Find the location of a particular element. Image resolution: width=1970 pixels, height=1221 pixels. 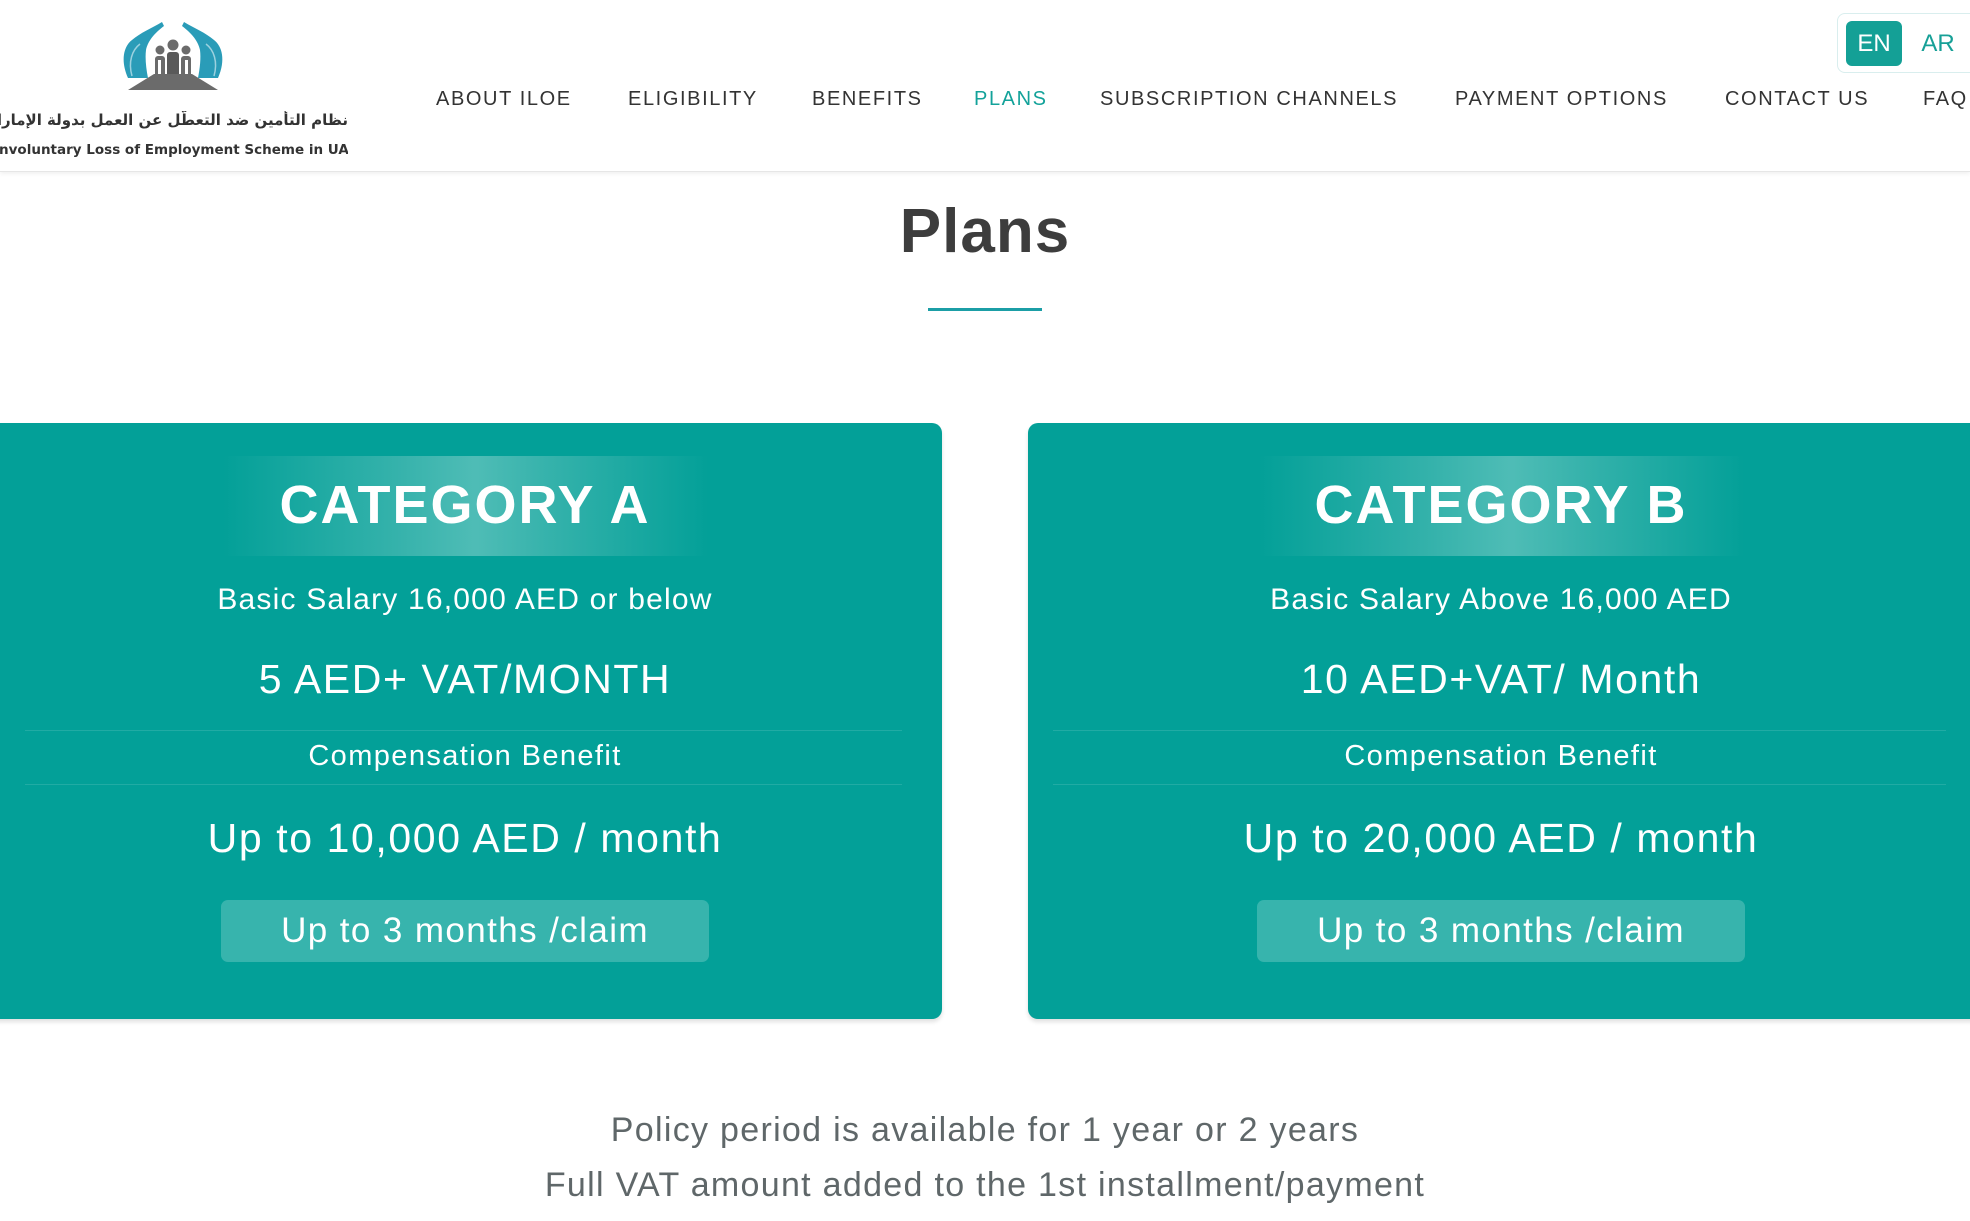

plan-benefit-amount: Up to 10,000 AED / month is located at coordinates (465, 838).